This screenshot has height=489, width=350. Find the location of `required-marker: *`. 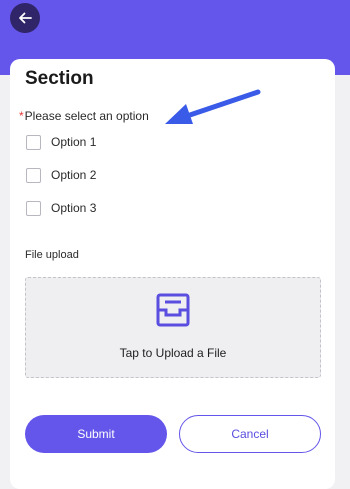

required-marker: * is located at coordinates (21, 116).